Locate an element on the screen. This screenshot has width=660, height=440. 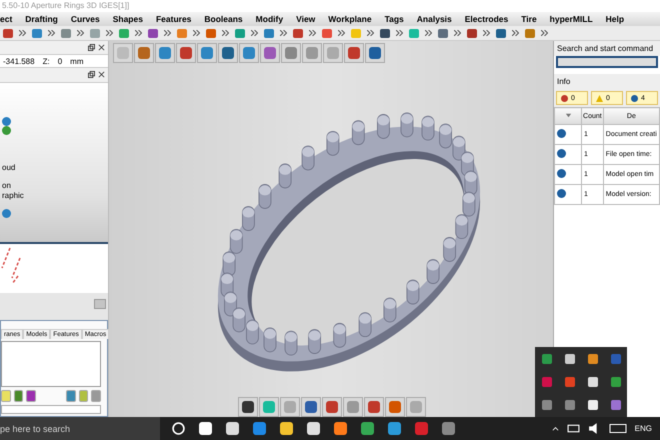
menu-item: hyperMILL is located at coordinates (571, 19).